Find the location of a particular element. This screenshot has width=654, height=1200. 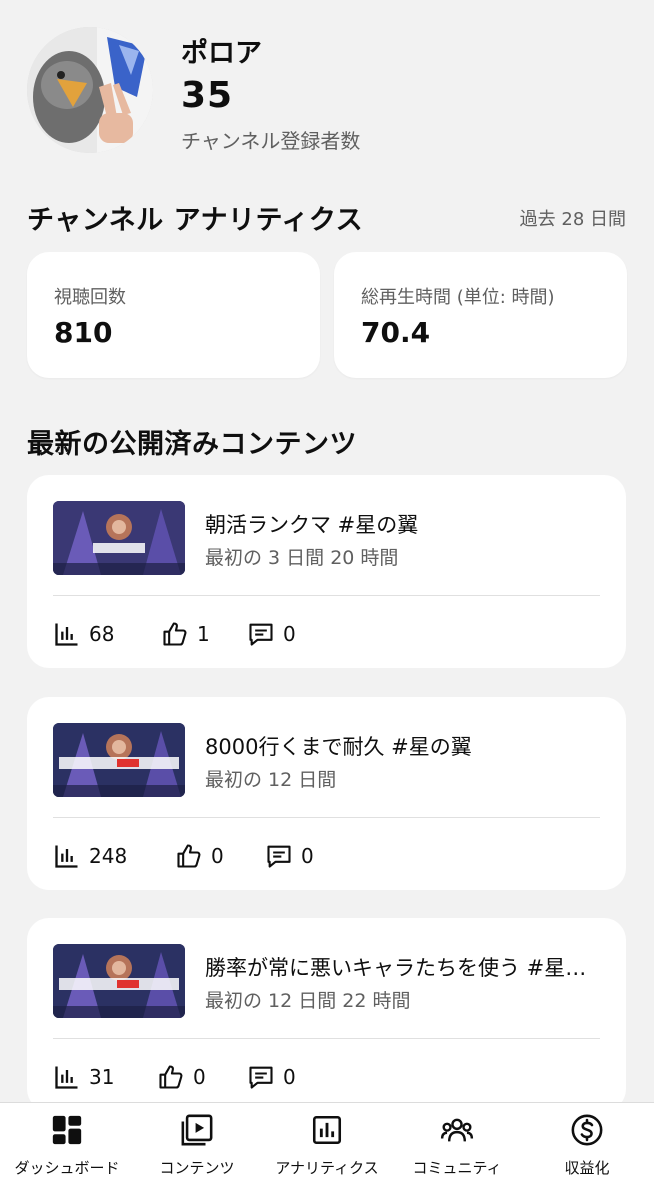

analytics-title: チャンネル アナリティクス is located at coordinates (195, 220).